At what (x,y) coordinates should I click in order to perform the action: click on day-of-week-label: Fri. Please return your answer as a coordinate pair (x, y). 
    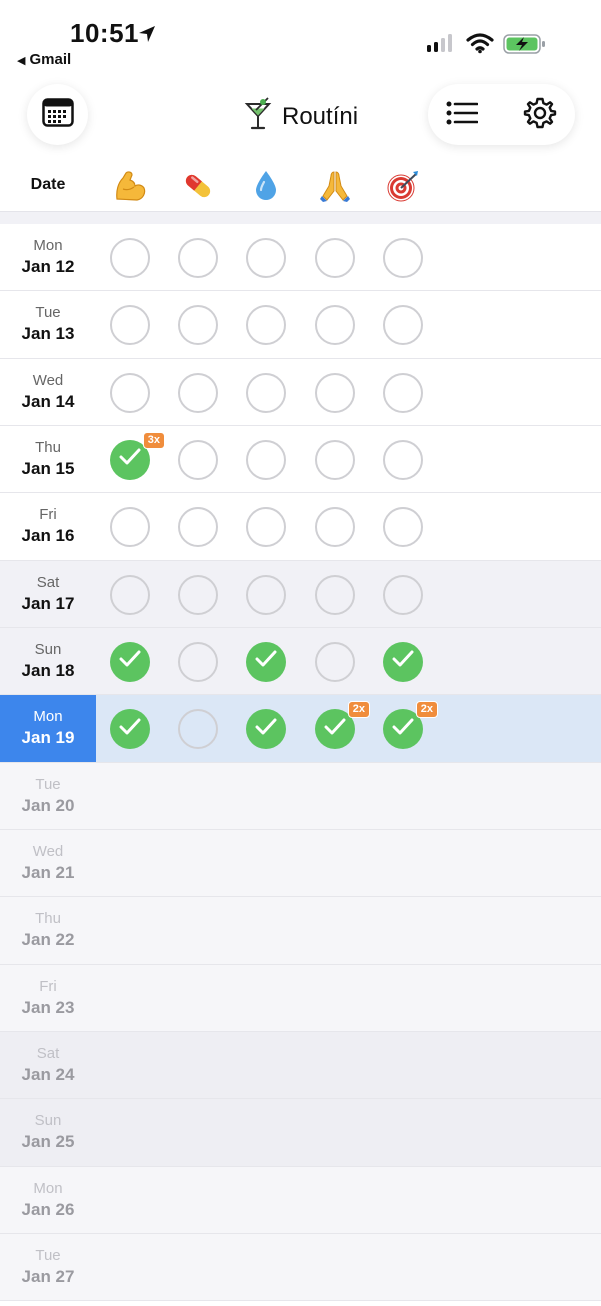
    Looking at the image, I should click on (48, 986).